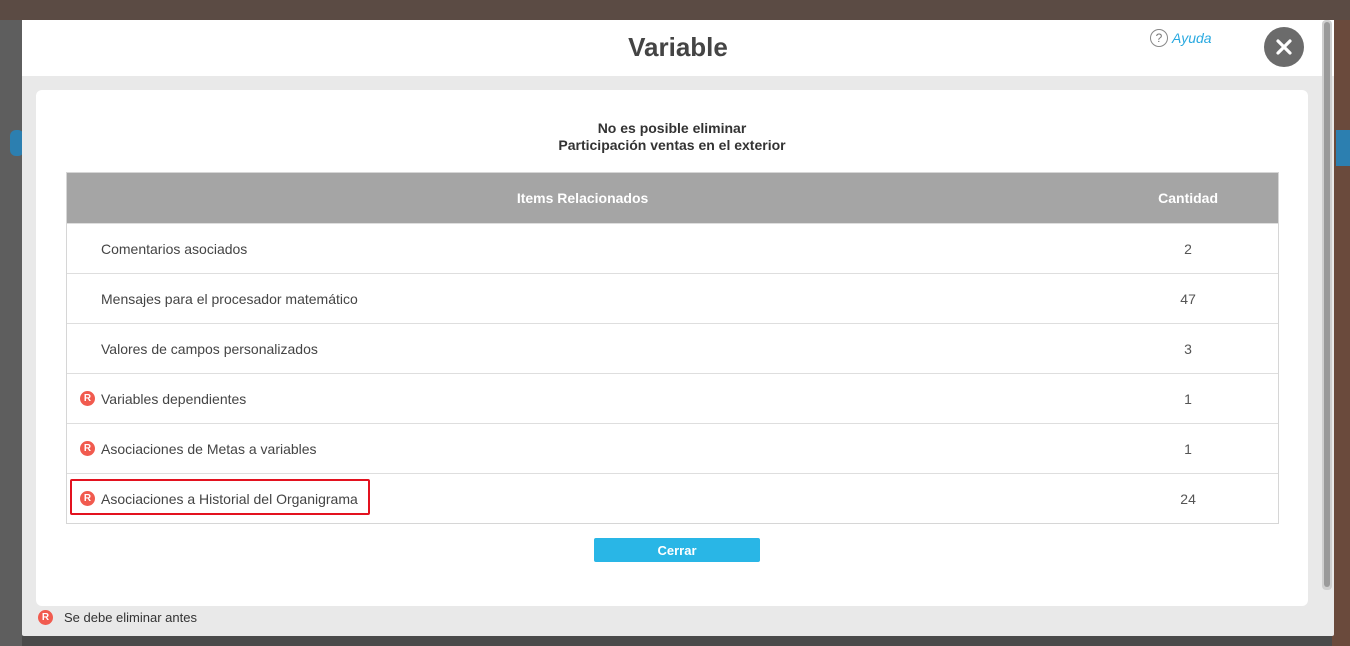 The image size is (1350, 646). I want to click on legend-text: Se debe eliminar antes, so click(130, 617).